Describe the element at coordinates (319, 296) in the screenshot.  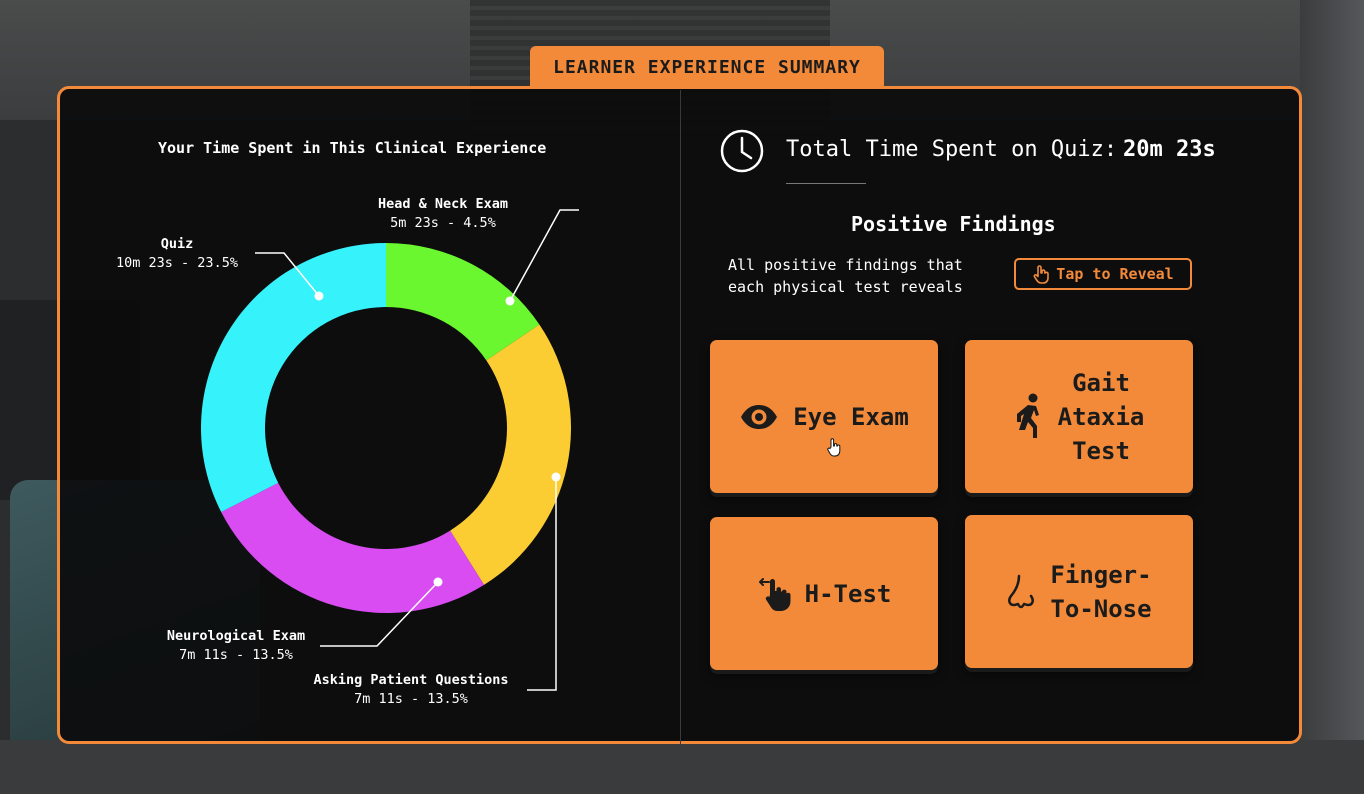
I see `marker-quiz` at that location.